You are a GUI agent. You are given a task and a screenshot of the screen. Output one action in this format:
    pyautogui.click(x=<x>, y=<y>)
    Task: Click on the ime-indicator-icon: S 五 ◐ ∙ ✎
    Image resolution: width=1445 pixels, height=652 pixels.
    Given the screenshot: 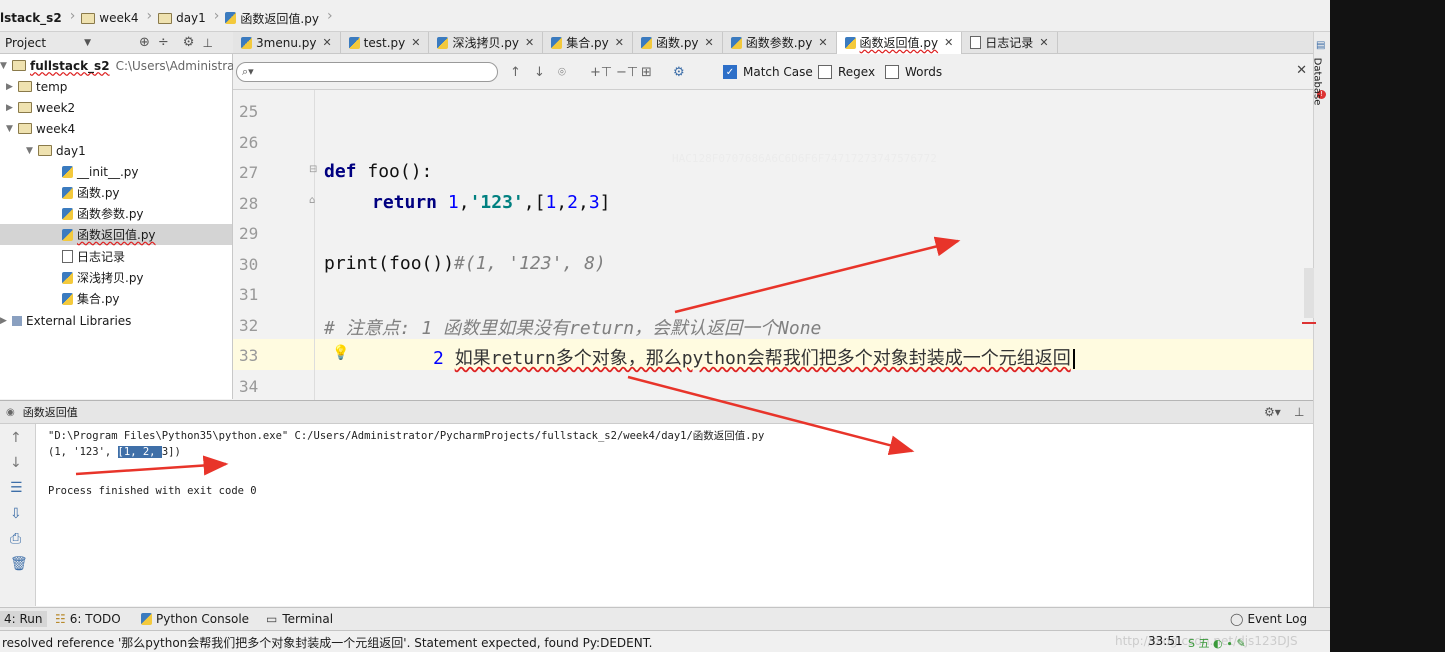 What is the action you would take?
    pyautogui.click(x=1217, y=643)
    